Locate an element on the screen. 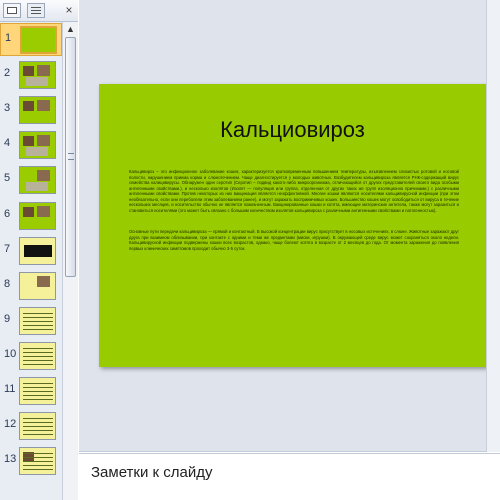 The image size is (500, 500). slide-thumbnail-6: 6 is located at coordinates (31, 216).